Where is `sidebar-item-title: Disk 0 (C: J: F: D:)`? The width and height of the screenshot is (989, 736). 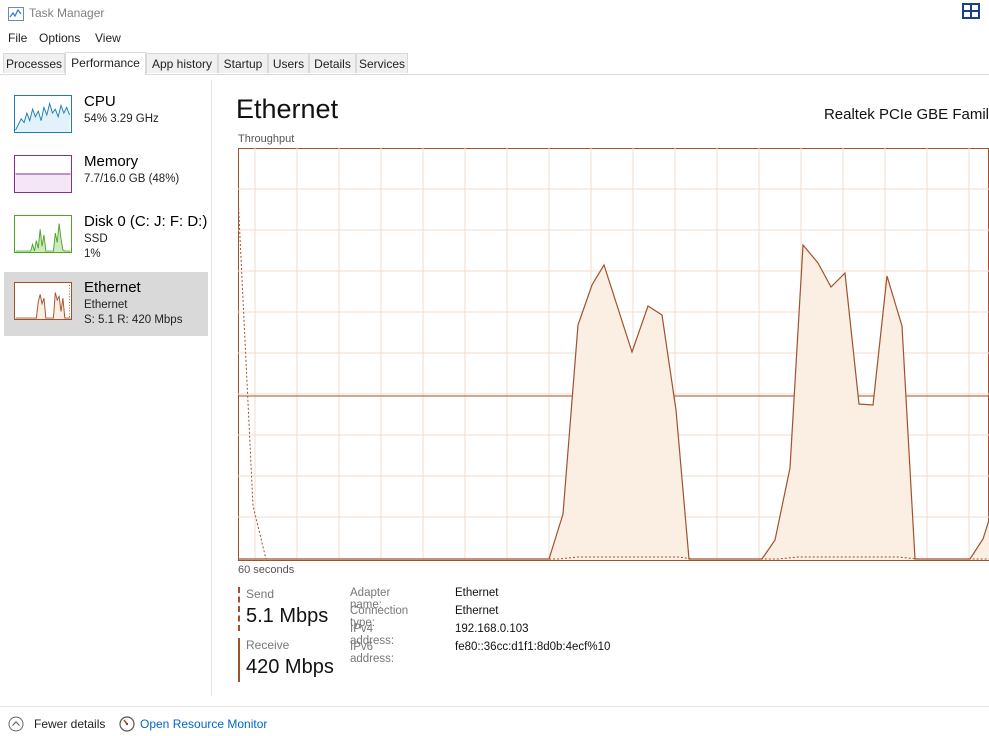
sidebar-item-title: Disk 0 (C: J: F: D:) is located at coordinates (146, 221).